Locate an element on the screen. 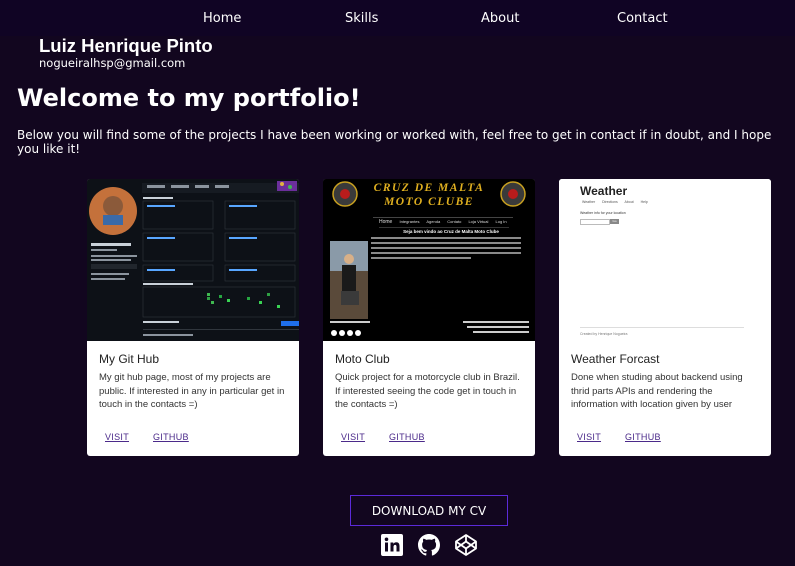  nav-skills: Skills is located at coordinates (361, 18).